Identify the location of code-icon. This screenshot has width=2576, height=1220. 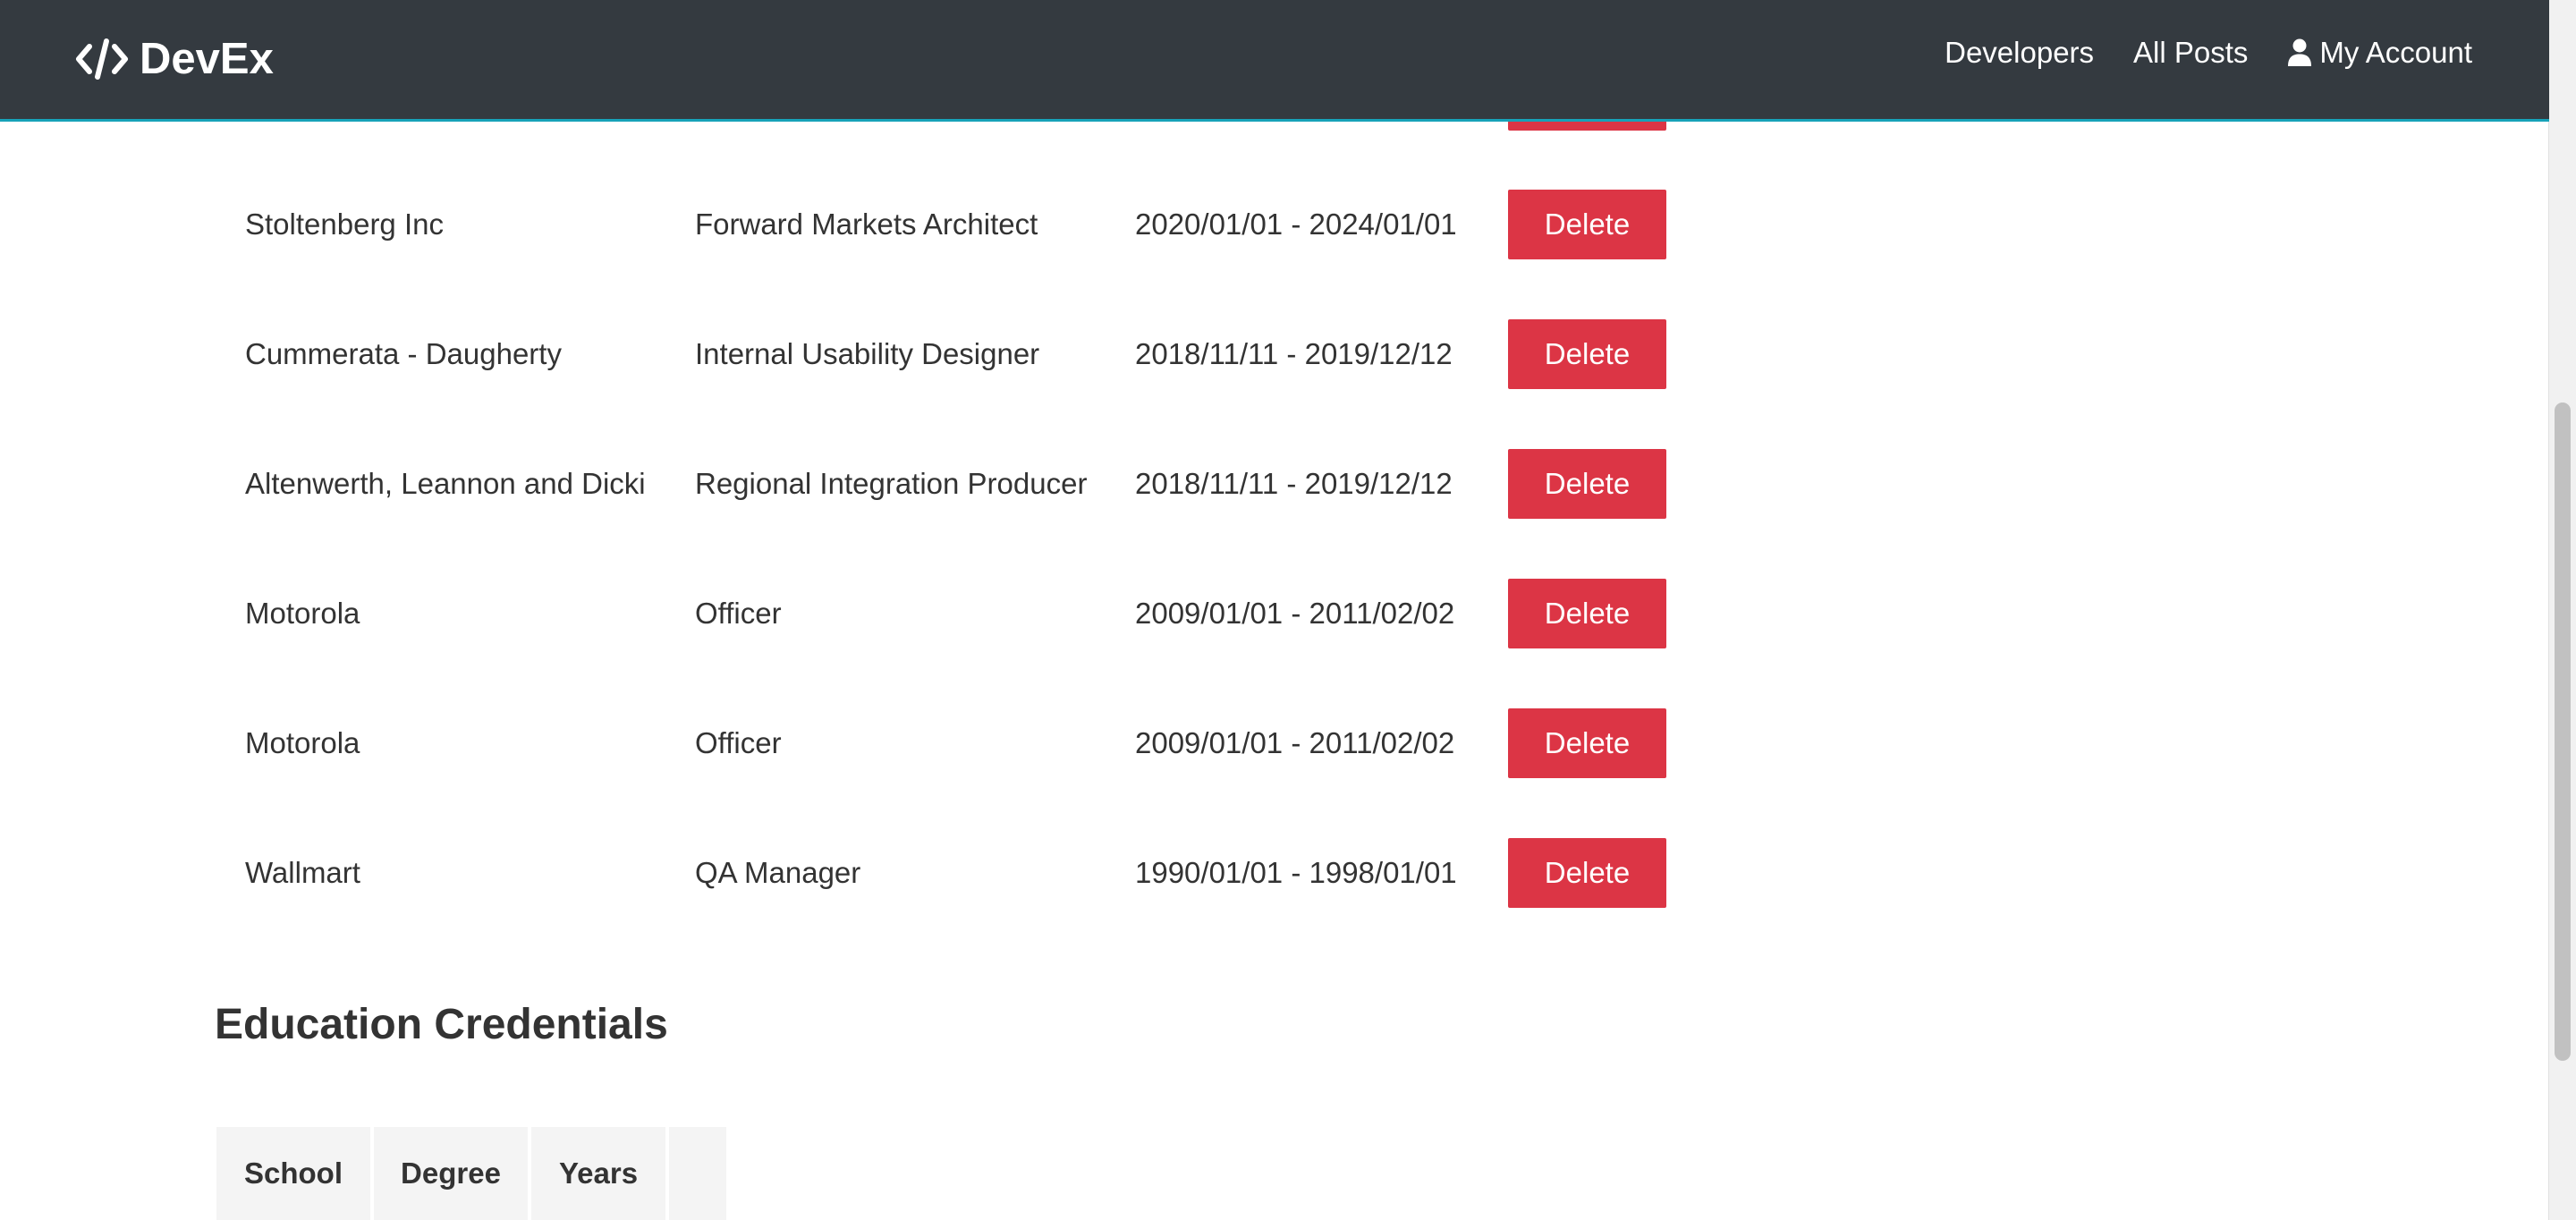
(102, 59).